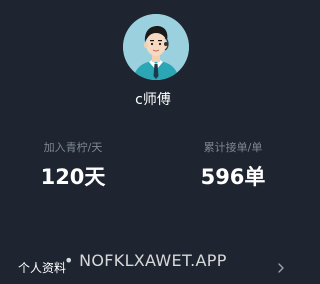  I want to click on stat-joined-days-value: 120天, so click(73, 177).